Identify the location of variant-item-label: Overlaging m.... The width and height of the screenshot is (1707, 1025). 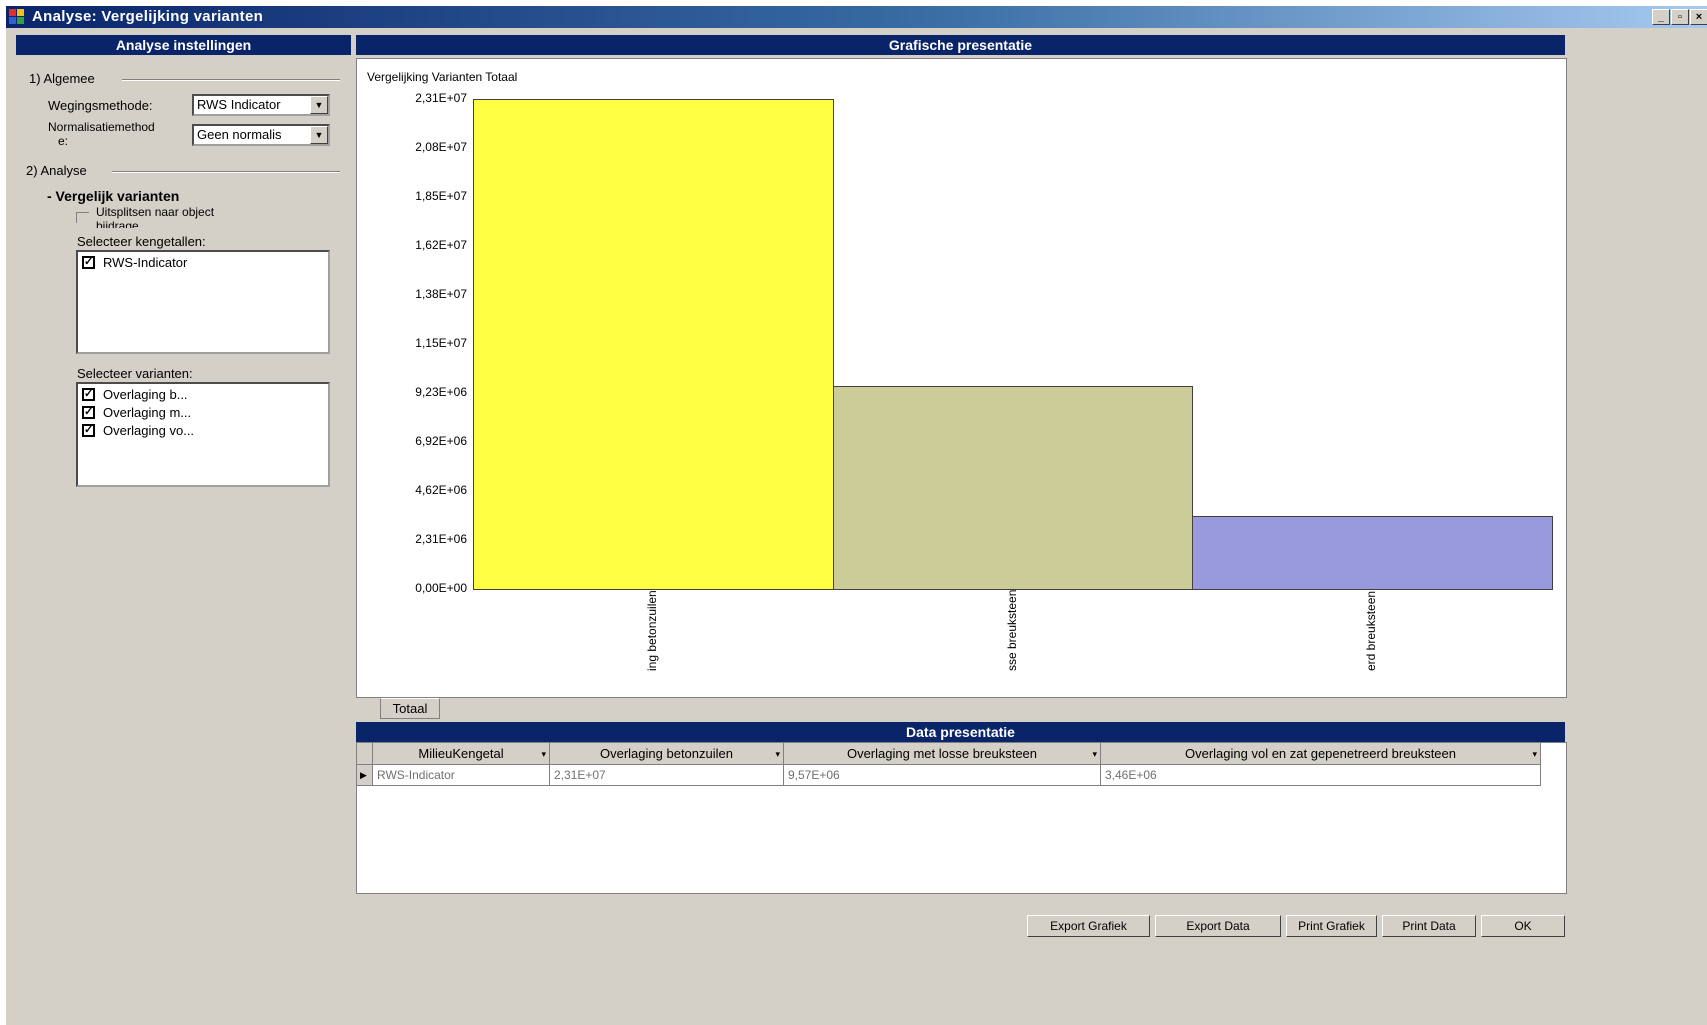
(147, 412).